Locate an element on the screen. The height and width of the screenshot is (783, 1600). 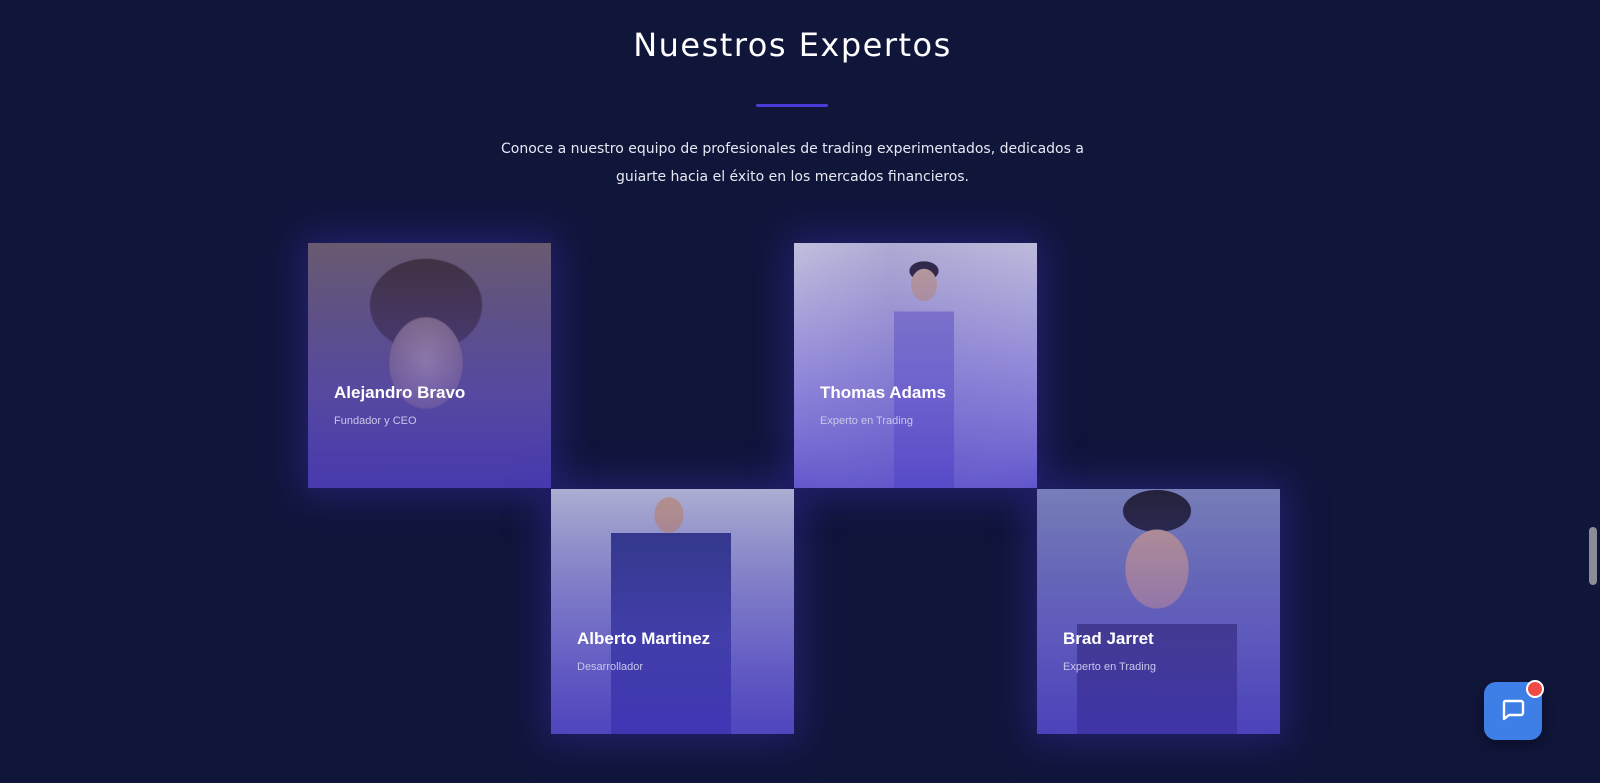
team-card-alberto-martinez: Alberto Martinez Desarrollador is located at coordinates (672, 611).